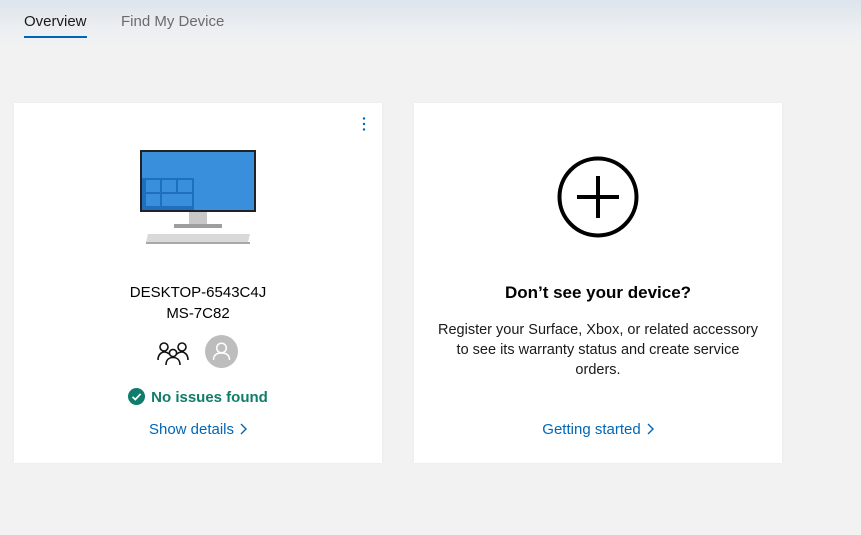  What do you see at coordinates (198, 197) in the screenshot?
I see `monitor-icon` at bounding box center [198, 197].